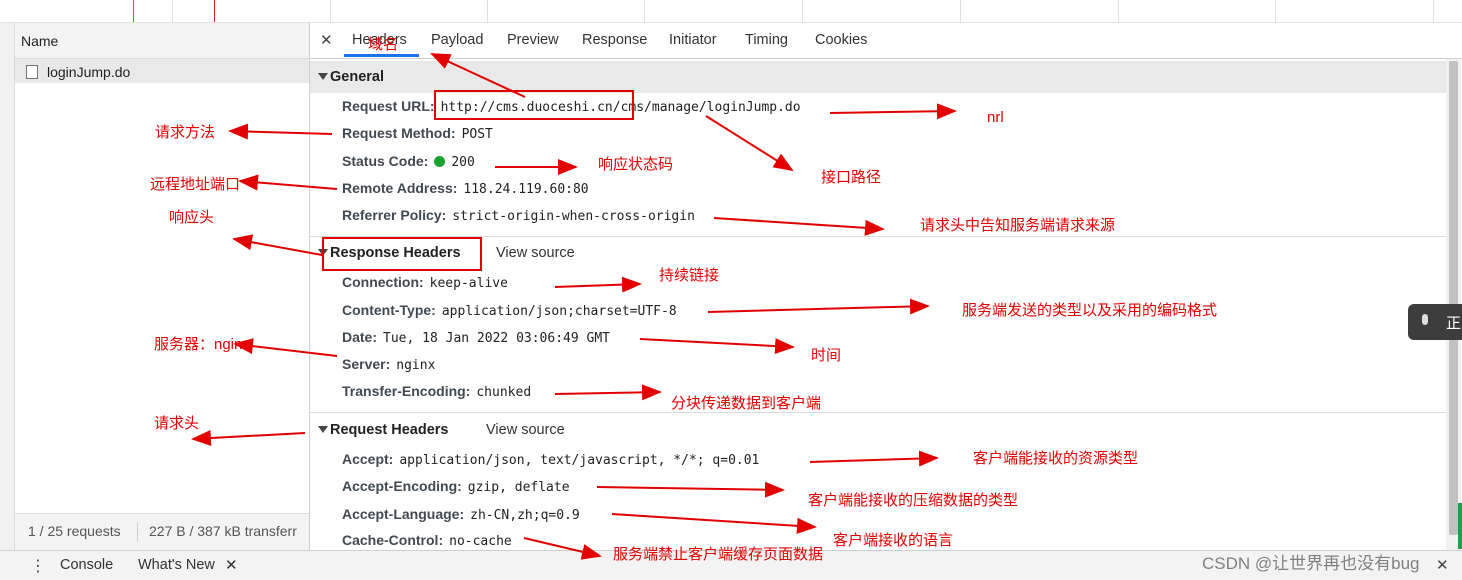  What do you see at coordinates (749, 143) in the screenshot?
I see `arrow-path` at bounding box center [749, 143].